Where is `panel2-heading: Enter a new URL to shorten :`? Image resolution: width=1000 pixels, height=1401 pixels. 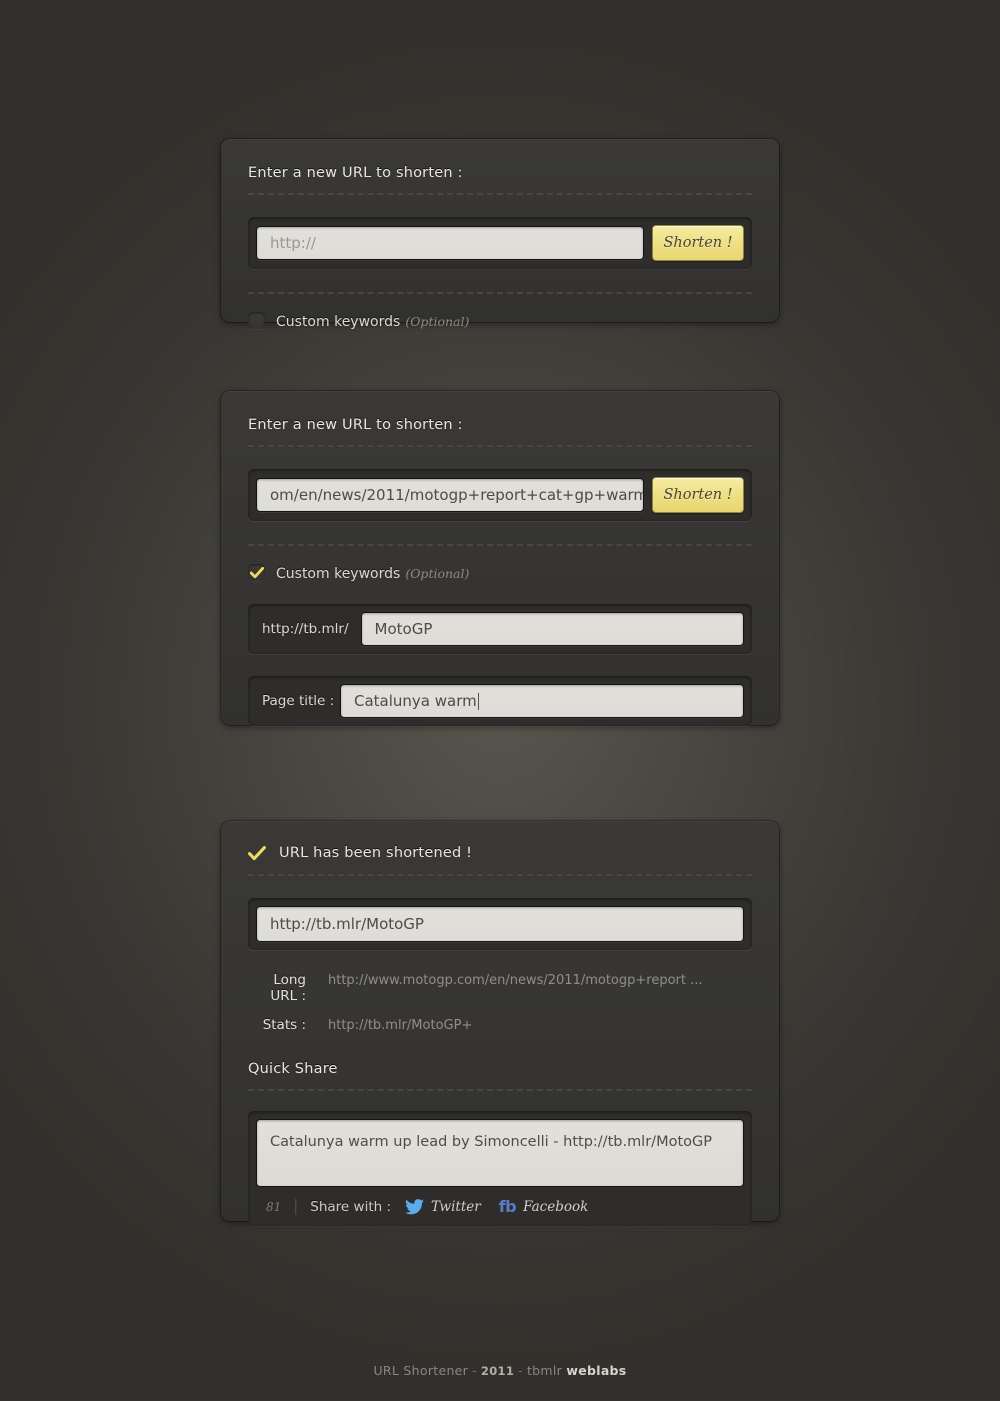
panel2-heading: Enter a new URL to shorten : is located at coordinates (355, 425).